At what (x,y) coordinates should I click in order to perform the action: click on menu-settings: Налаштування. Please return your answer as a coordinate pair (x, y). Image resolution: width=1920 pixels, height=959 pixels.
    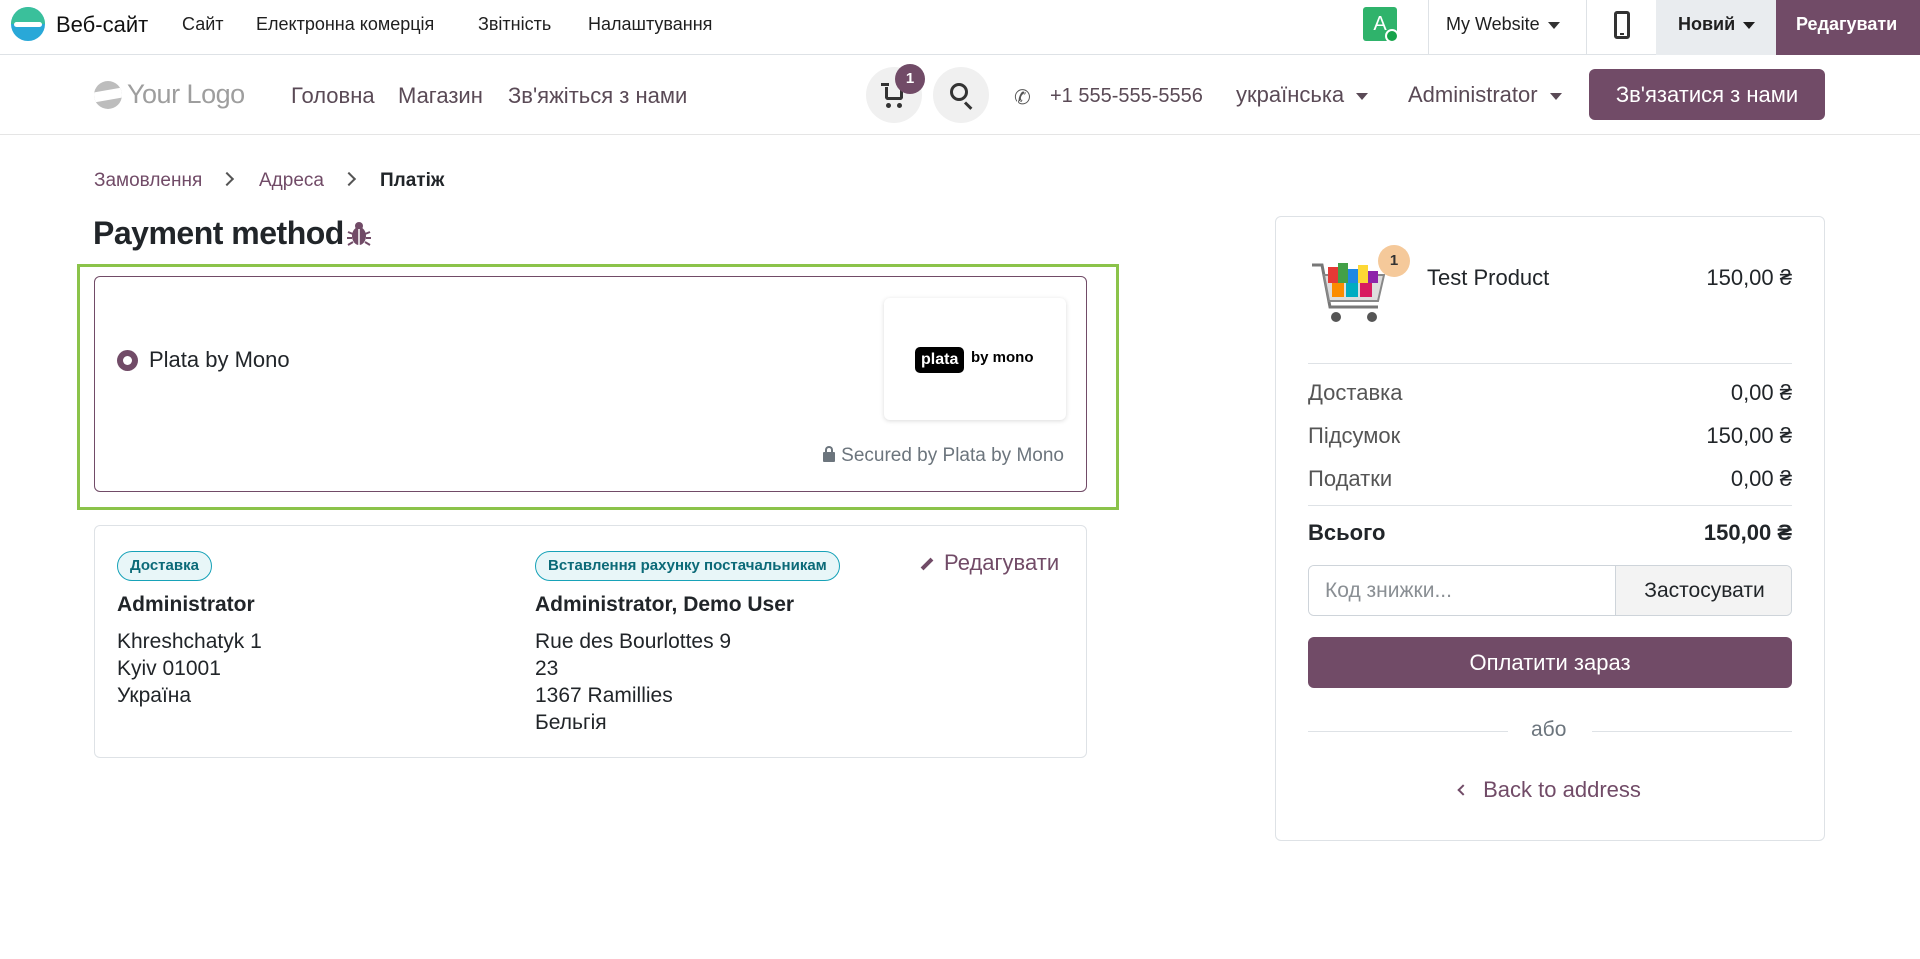
    Looking at the image, I should click on (650, 24).